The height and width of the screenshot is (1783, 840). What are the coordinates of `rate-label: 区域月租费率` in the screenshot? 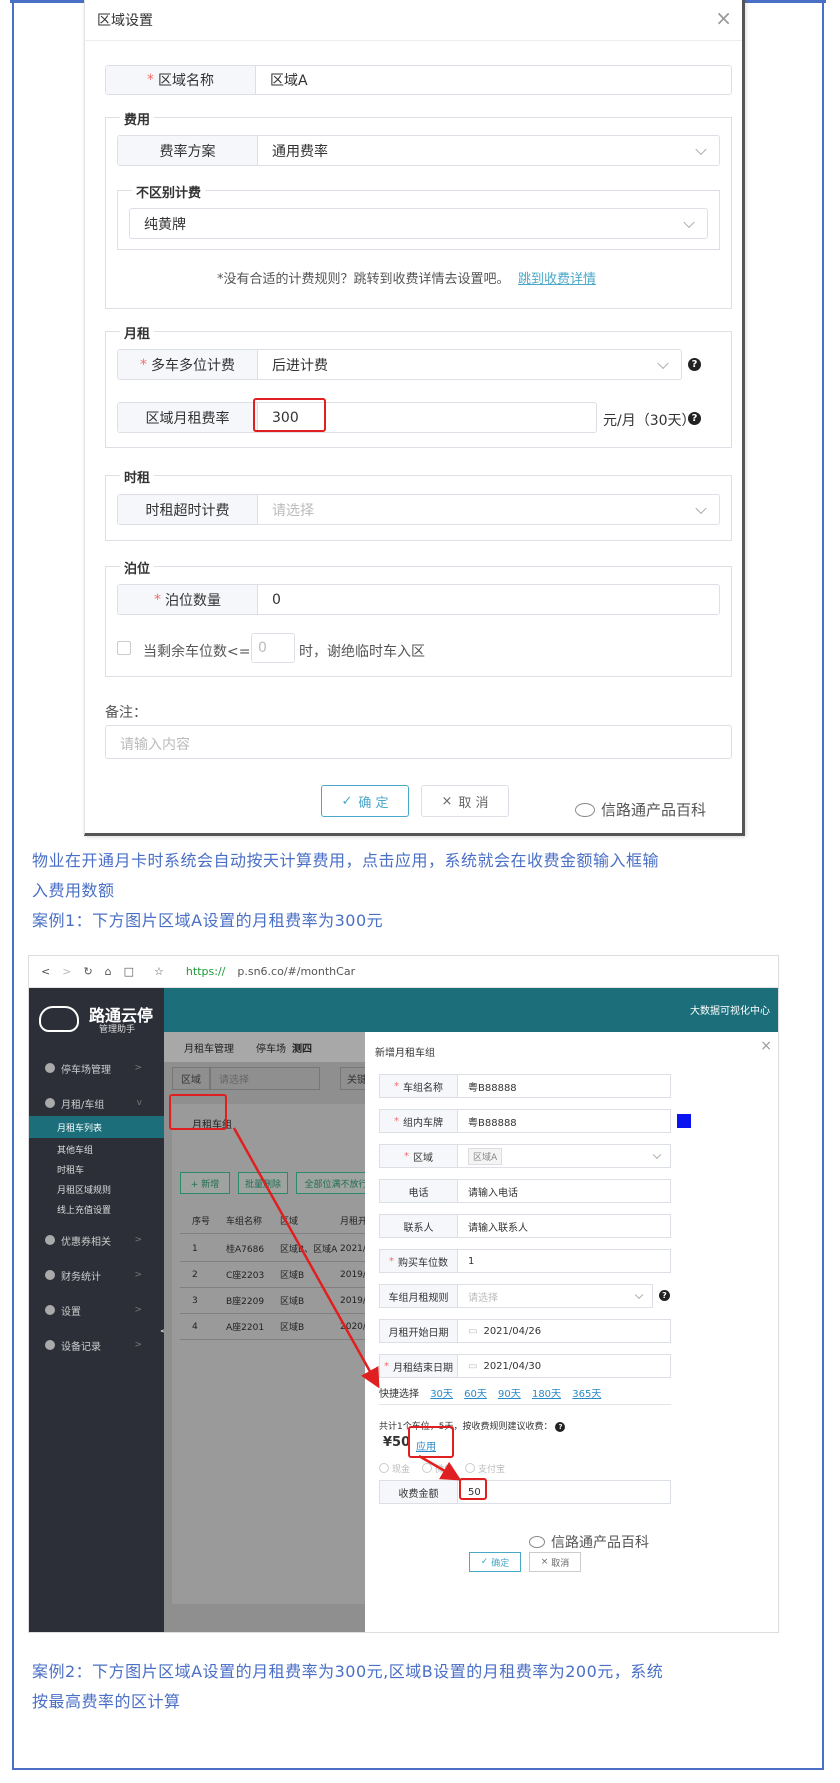 It's located at (188, 417).